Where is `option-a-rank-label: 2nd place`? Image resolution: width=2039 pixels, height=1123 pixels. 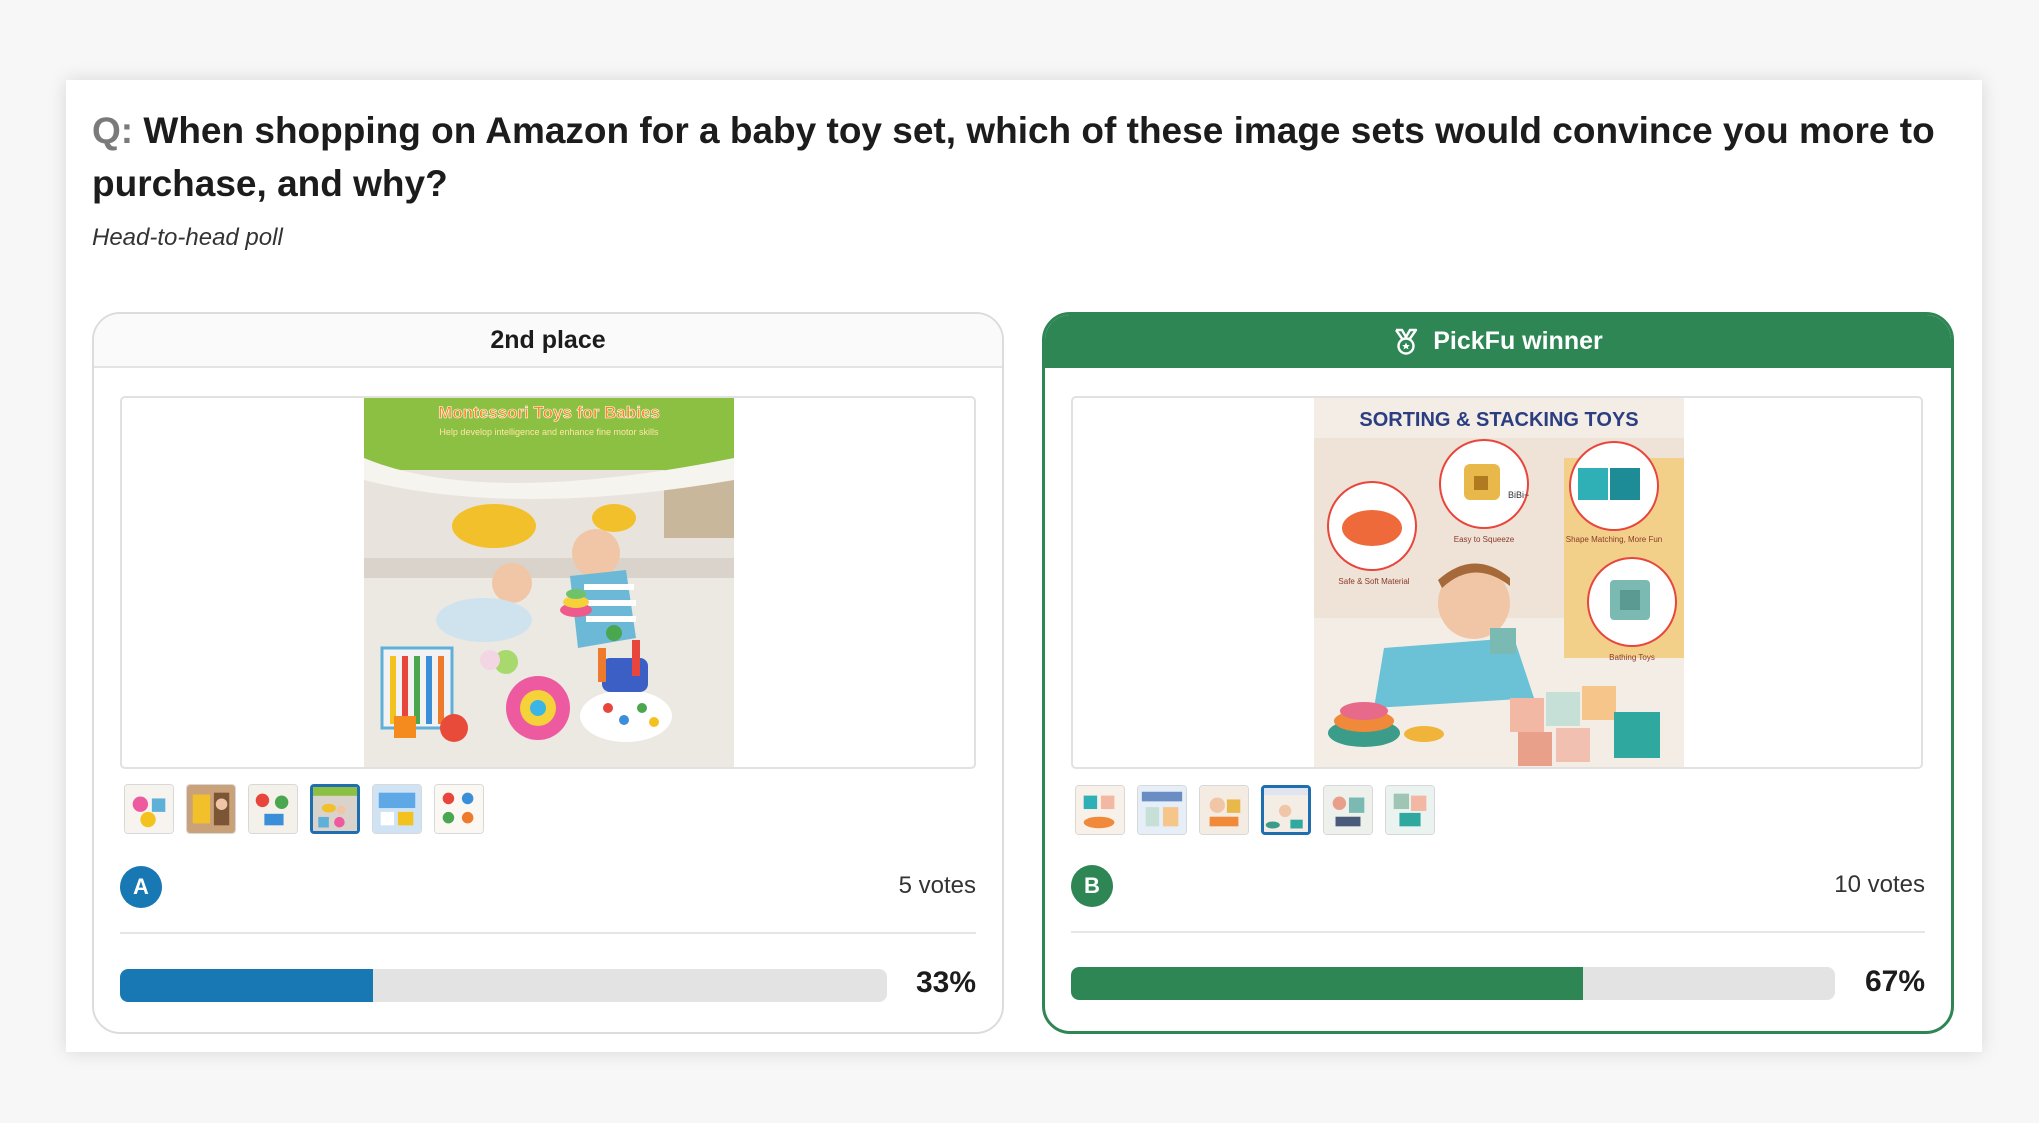 option-a-rank-label: 2nd place is located at coordinates (548, 339).